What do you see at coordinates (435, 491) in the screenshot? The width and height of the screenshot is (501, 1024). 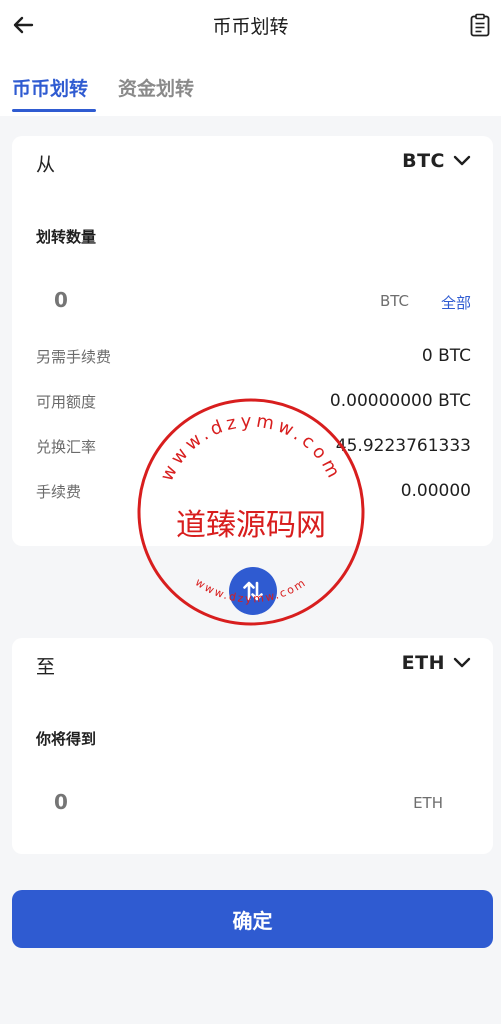 I see `fee-value: 0.00000` at bounding box center [435, 491].